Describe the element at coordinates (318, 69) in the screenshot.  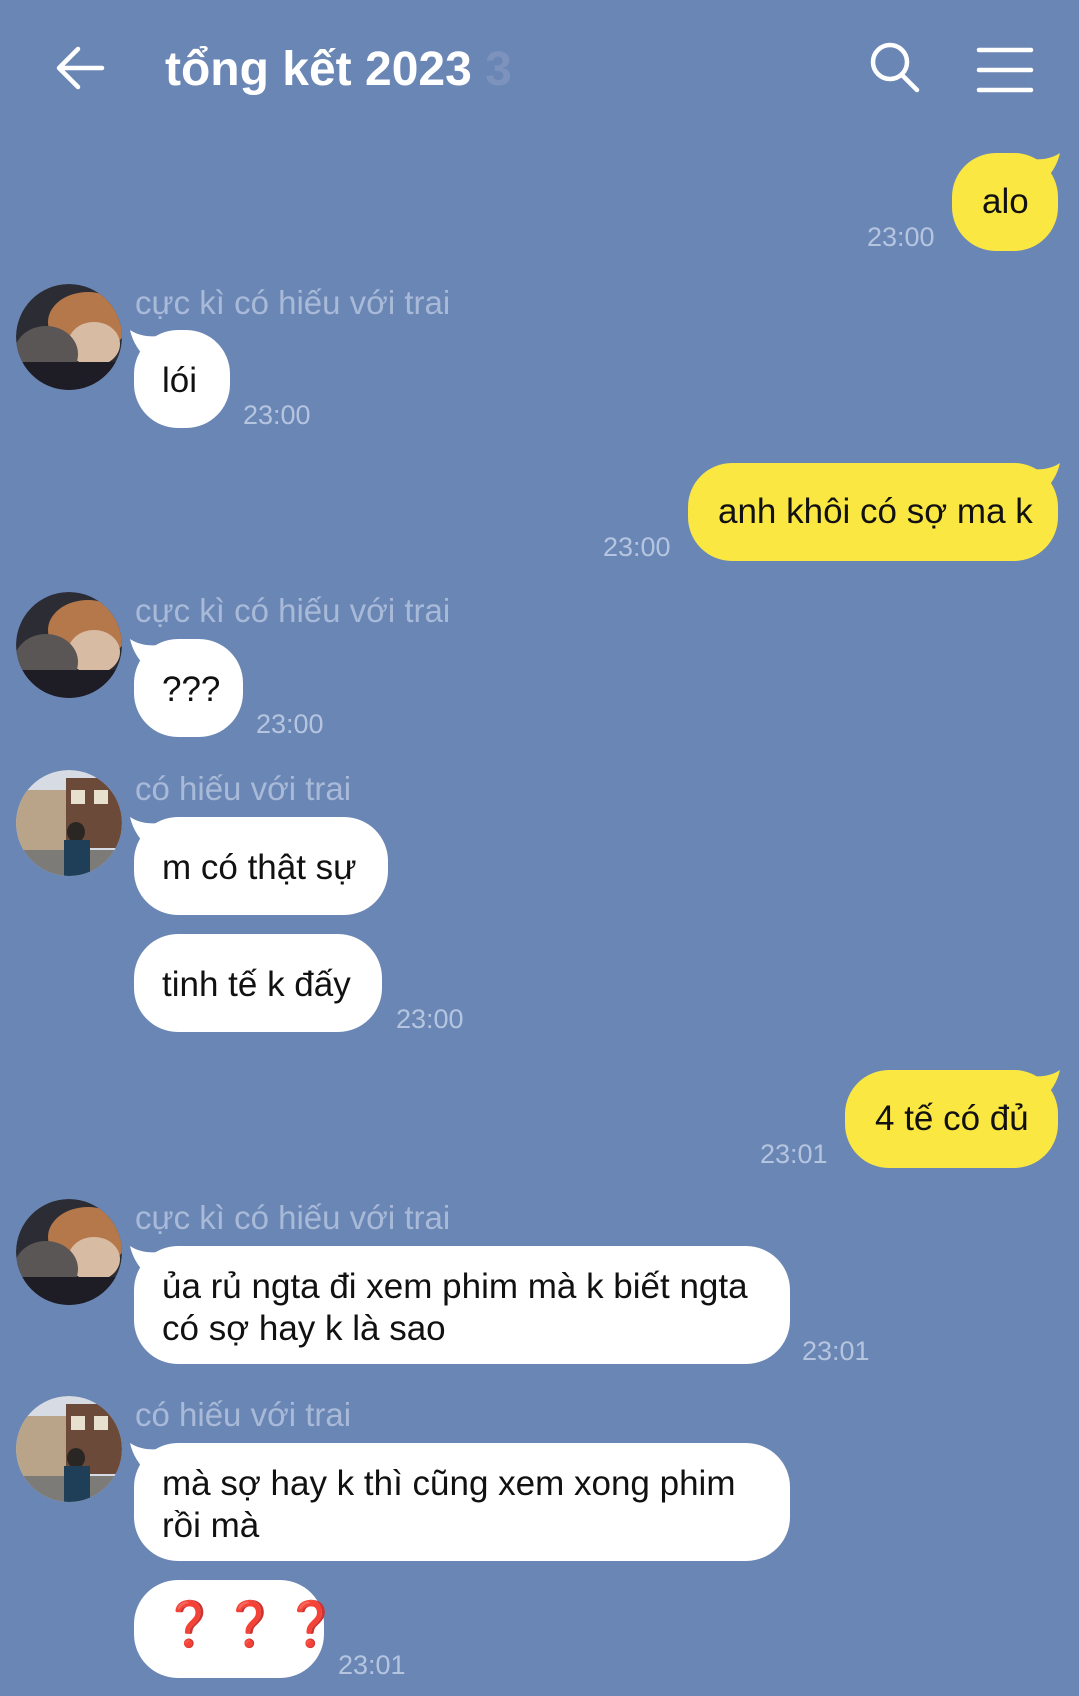
I see `chat-title-text: tổng kết 2023` at that location.